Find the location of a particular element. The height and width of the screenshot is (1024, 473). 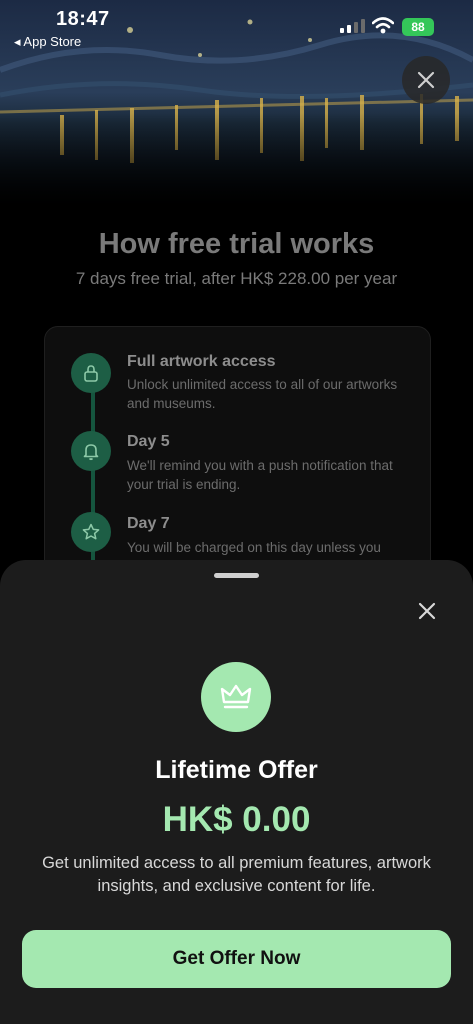

step-title: Day 7 is located at coordinates (148, 523).